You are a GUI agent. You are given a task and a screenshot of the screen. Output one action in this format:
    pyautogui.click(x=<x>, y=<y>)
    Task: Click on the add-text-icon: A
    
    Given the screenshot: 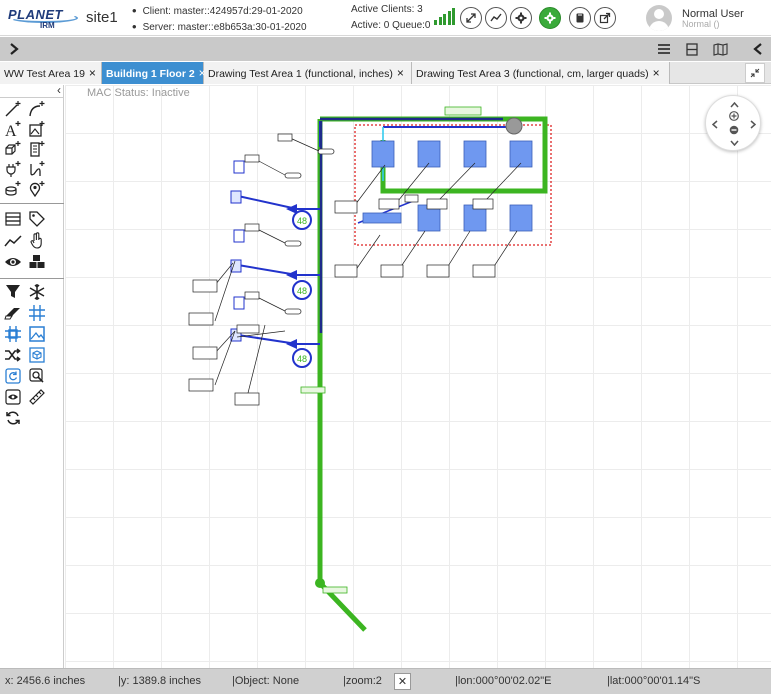 What is the action you would take?
    pyautogui.click(x=13, y=129)
    